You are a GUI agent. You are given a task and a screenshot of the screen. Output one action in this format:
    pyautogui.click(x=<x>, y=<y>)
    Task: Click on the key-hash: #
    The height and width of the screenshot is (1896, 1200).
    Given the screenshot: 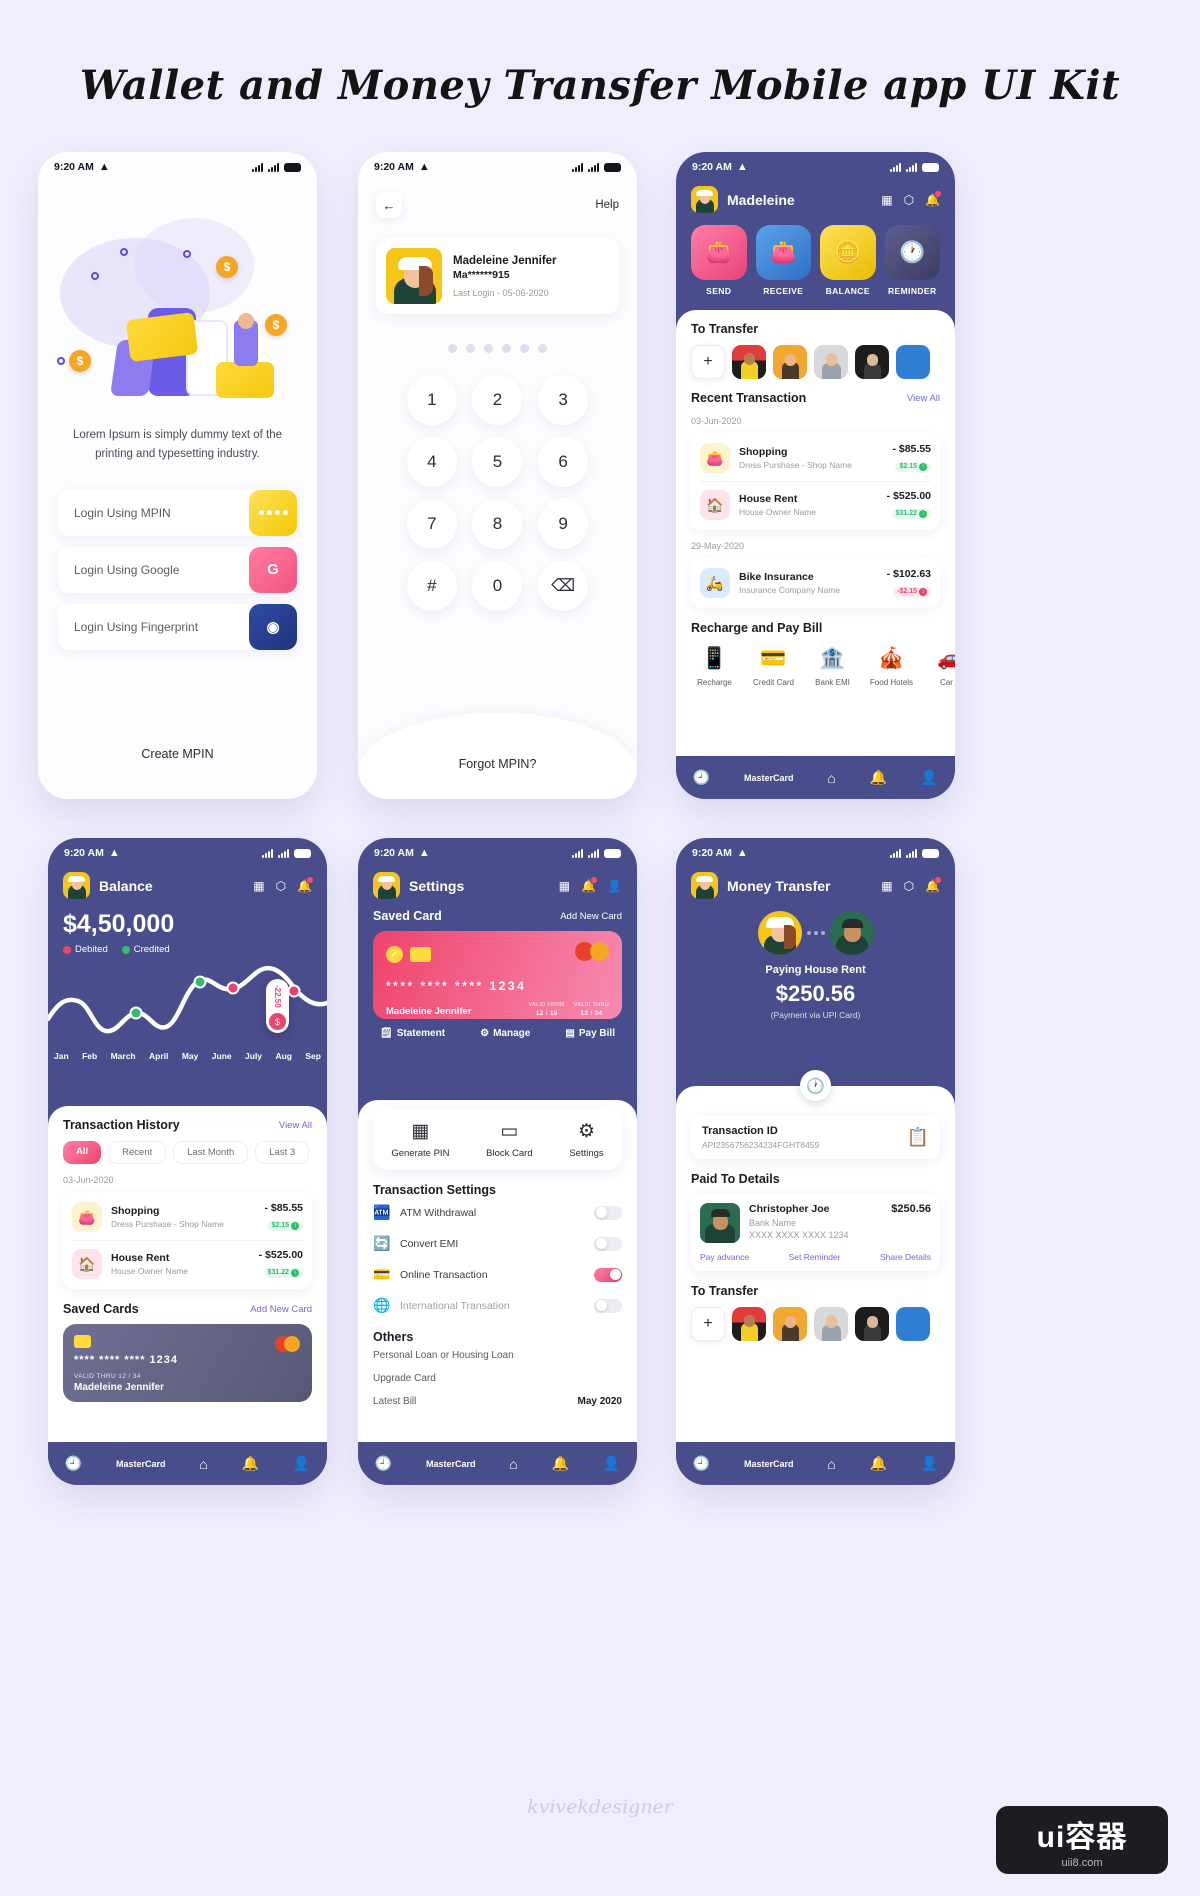 What is the action you would take?
    pyautogui.click(x=431, y=586)
    